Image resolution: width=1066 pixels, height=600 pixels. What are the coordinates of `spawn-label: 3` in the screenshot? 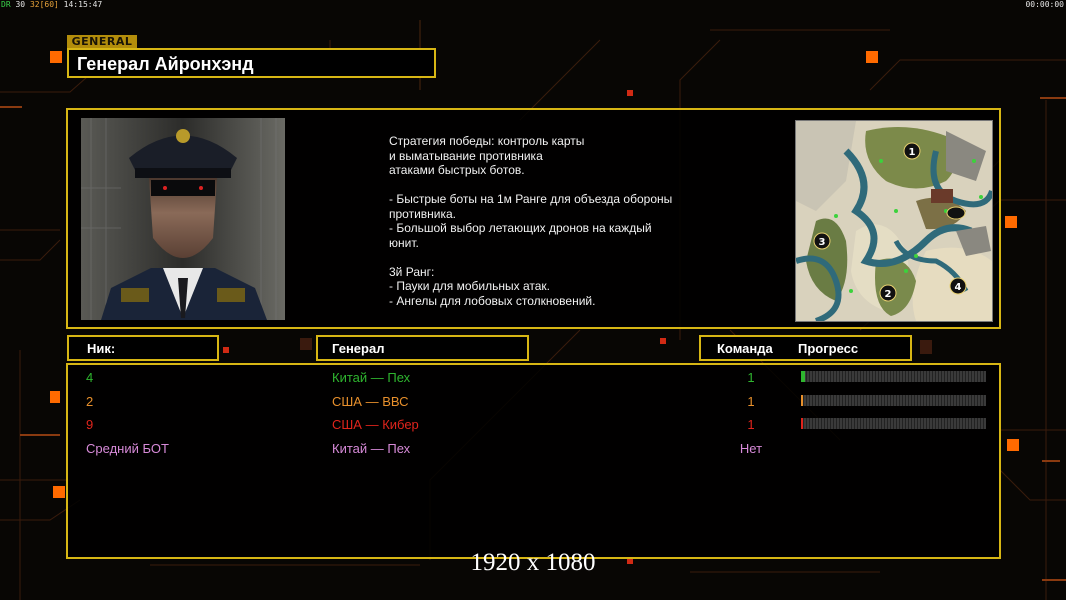 It's located at (822, 242).